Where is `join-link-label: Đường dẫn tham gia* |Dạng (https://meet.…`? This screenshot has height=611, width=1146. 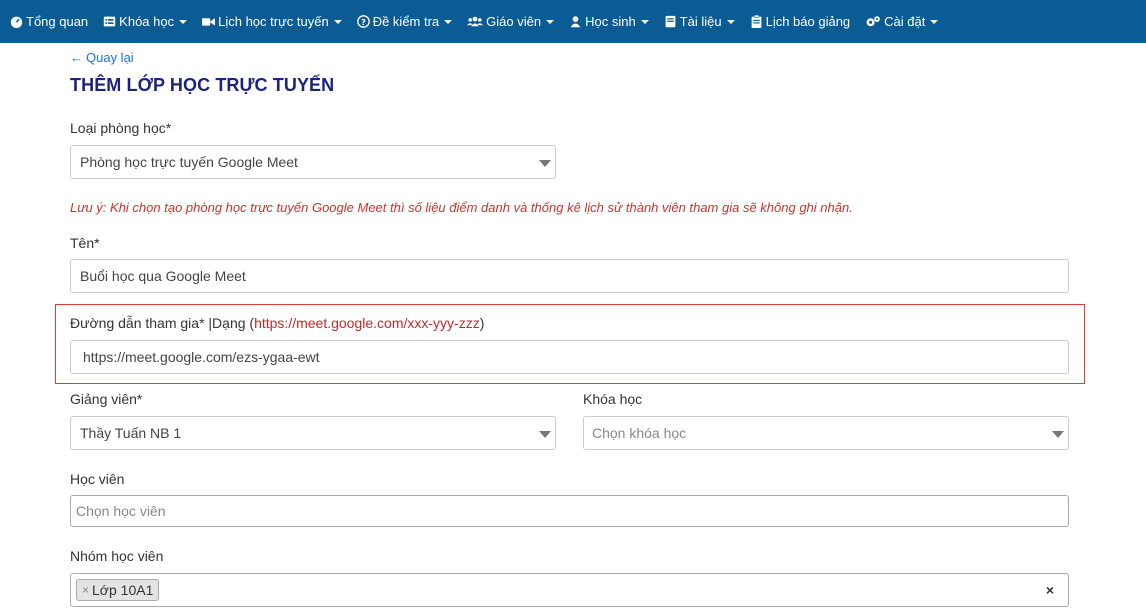
join-link-label: Đường dẫn tham gia* |Dạng (https://meet.… is located at coordinates (277, 323).